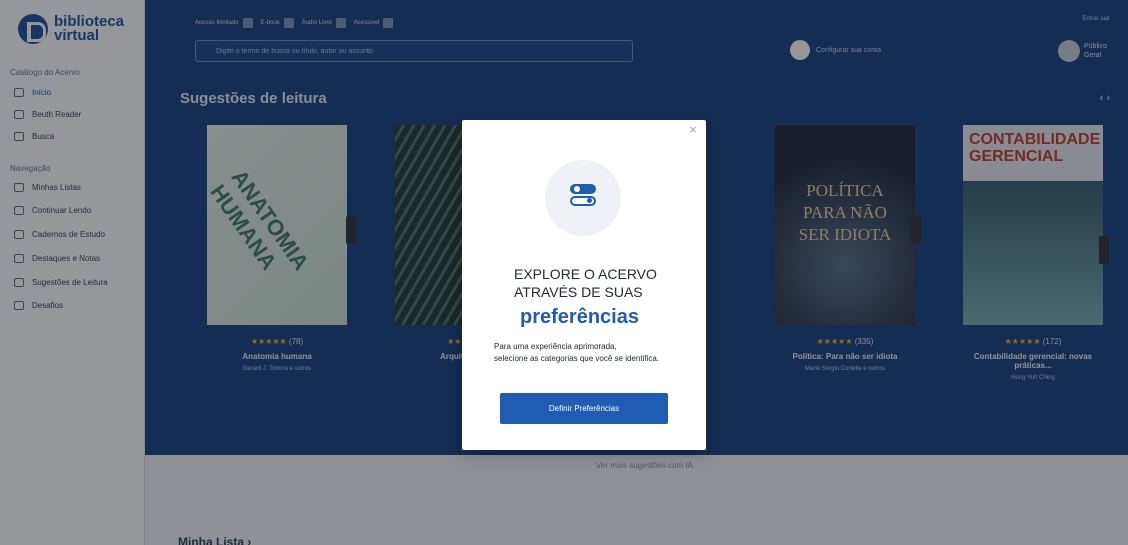  I want to click on modal-heading: EXPLORE O ACERVO ATRAVÉS DE SUAS, so click(585, 283).